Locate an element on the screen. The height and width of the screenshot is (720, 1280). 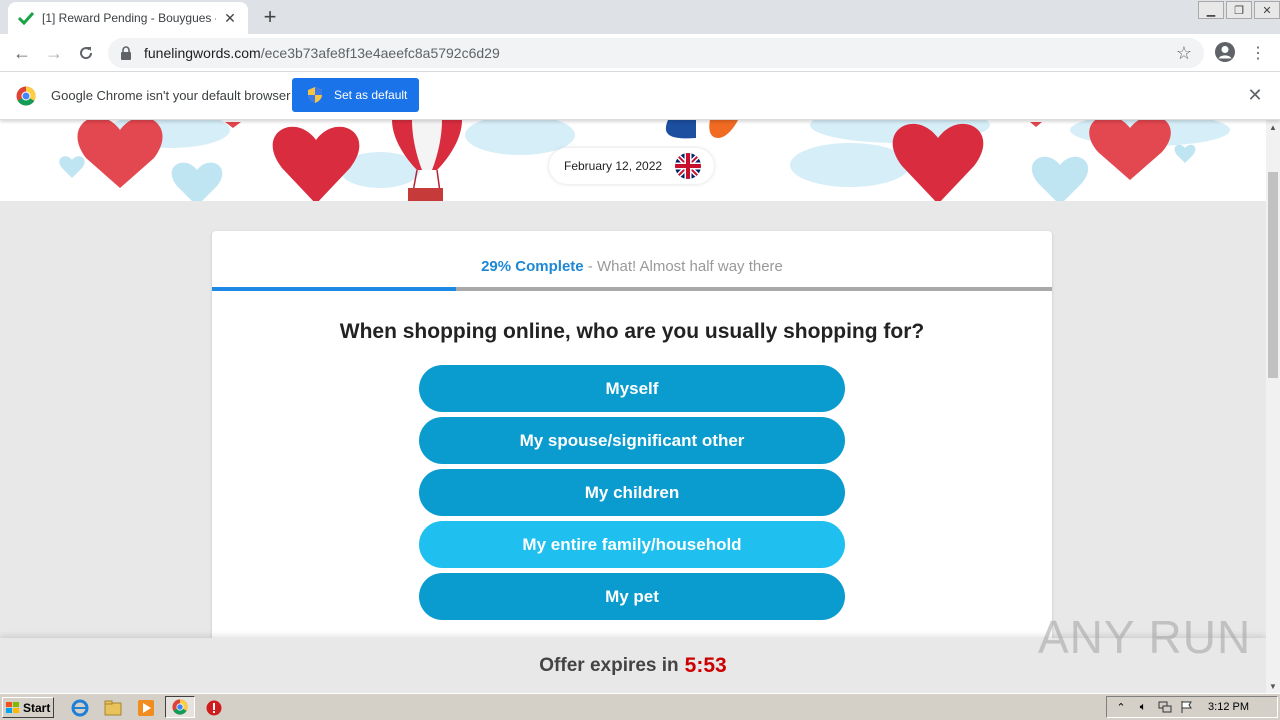
answer-button-myself: Myself is located at coordinates (632, 388).